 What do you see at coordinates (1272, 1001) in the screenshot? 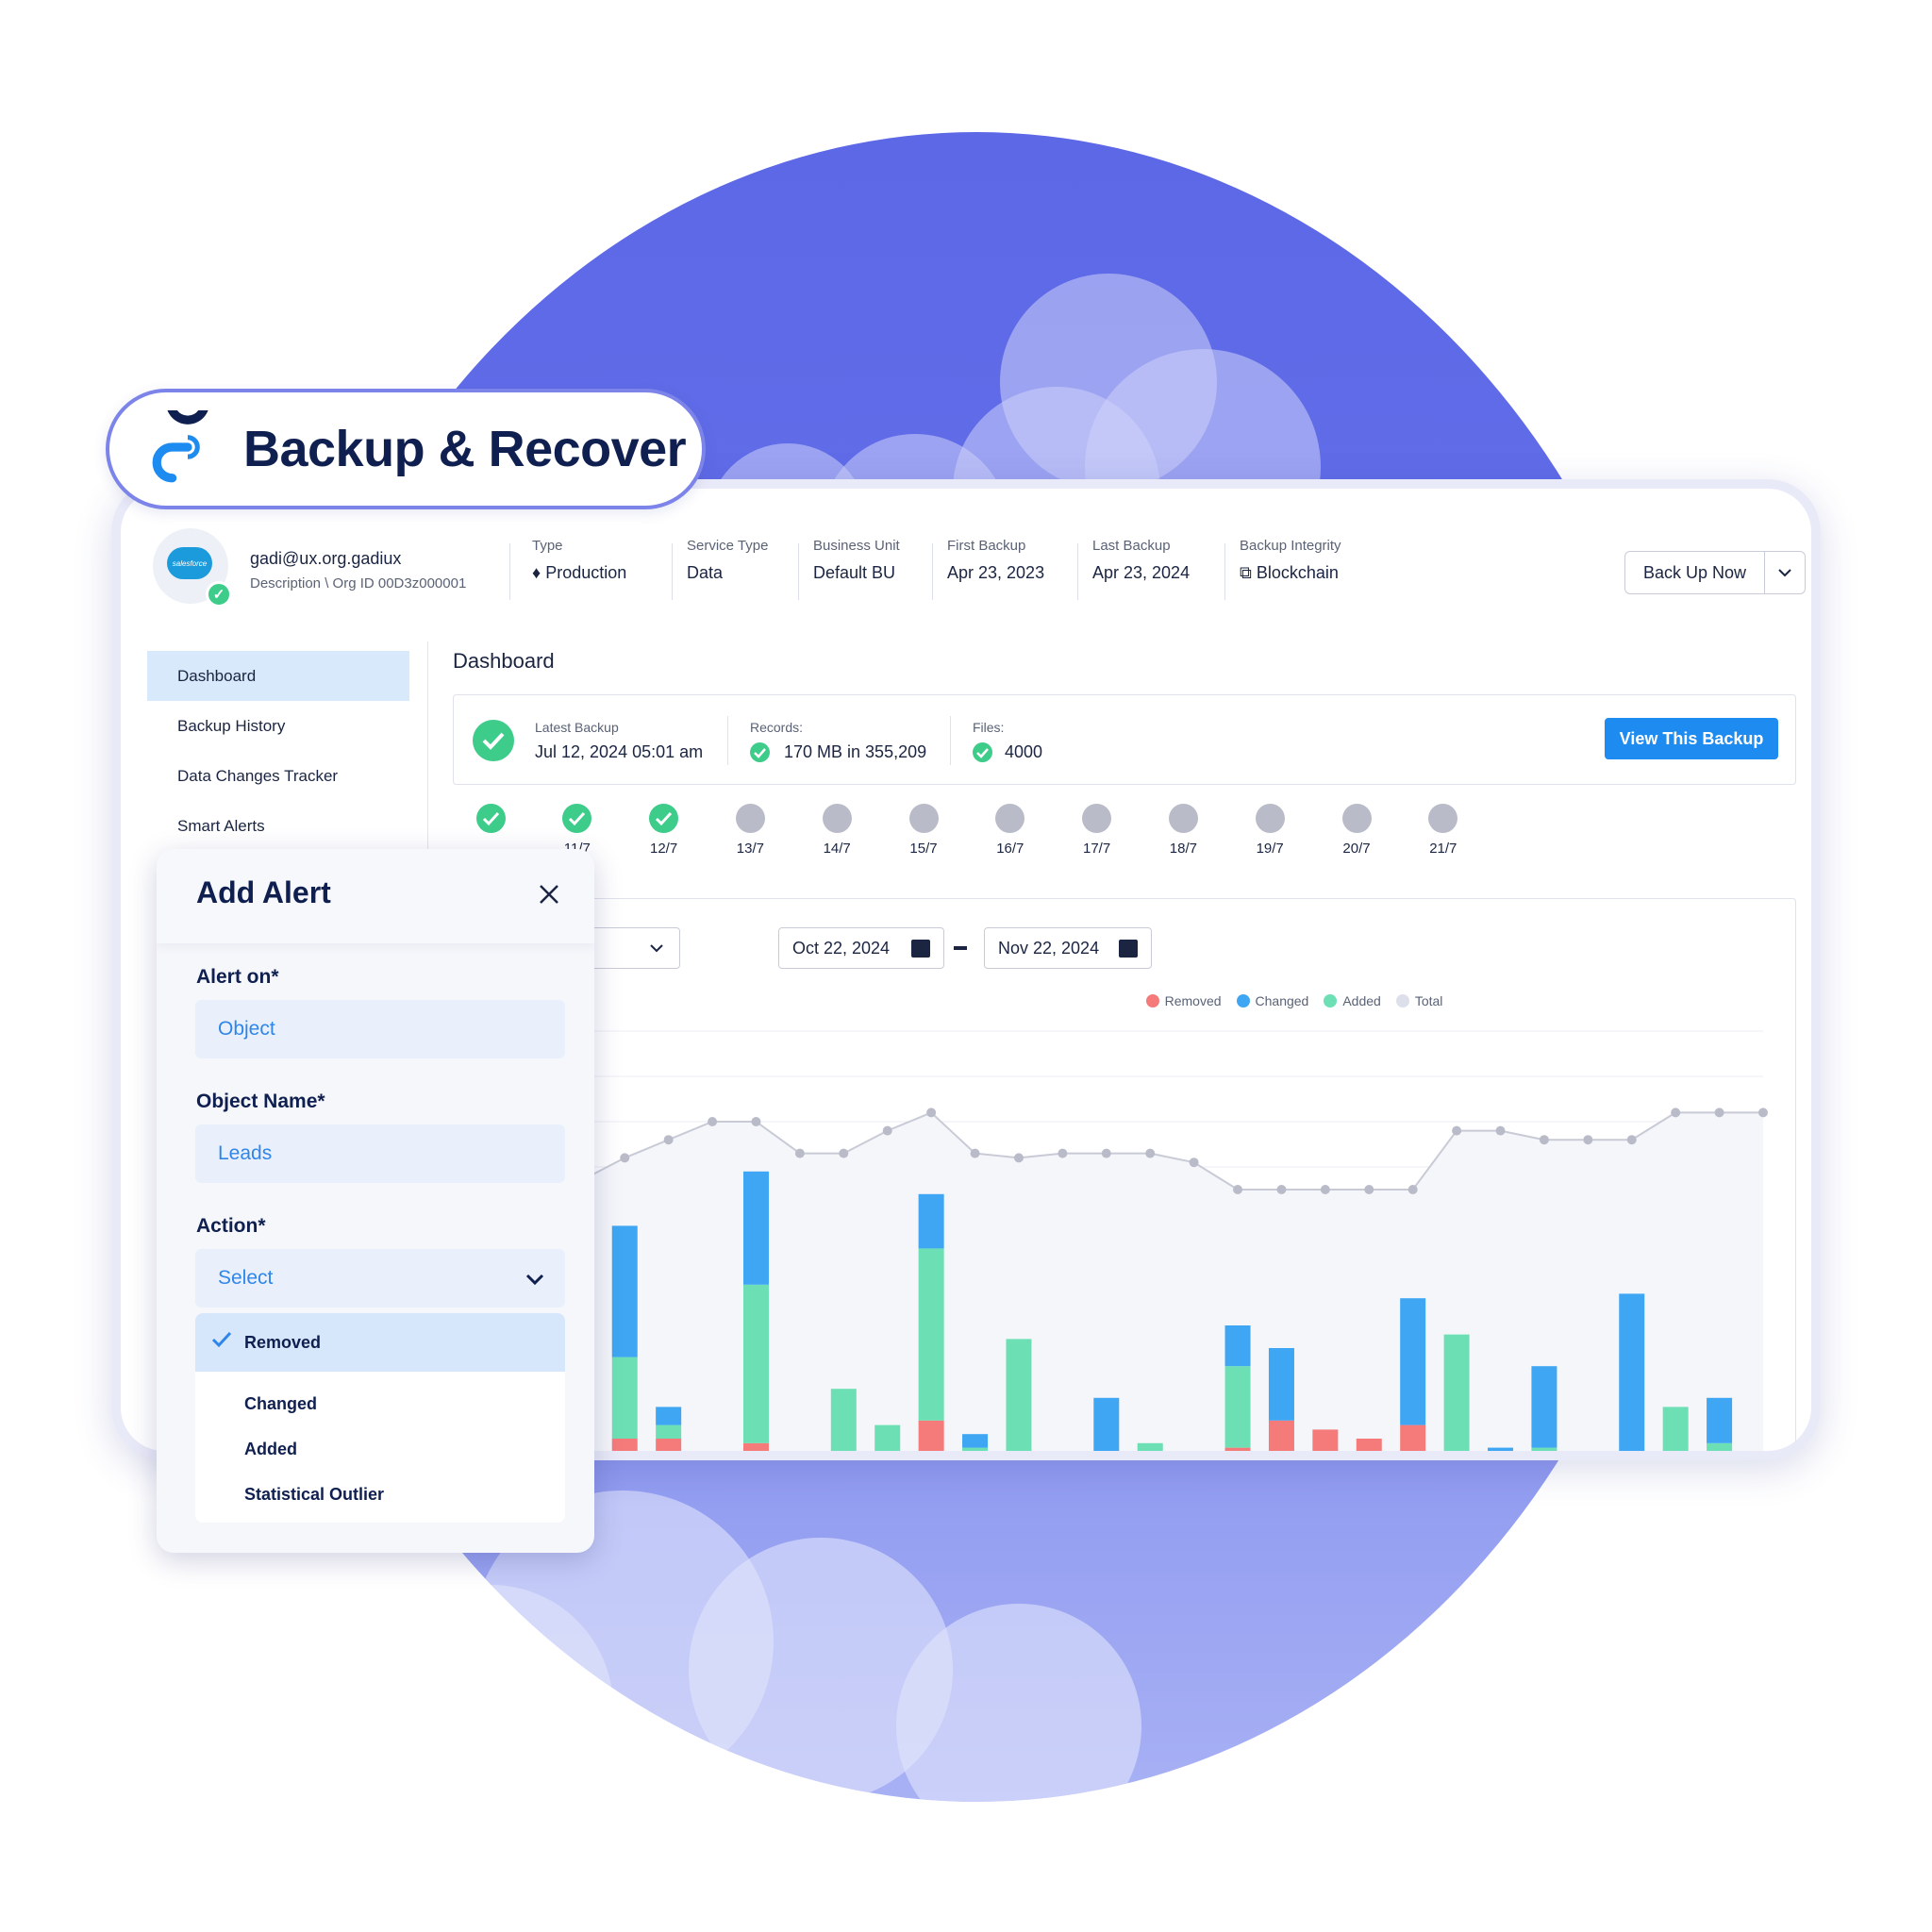
I see `legend-item: Changed` at bounding box center [1272, 1001].